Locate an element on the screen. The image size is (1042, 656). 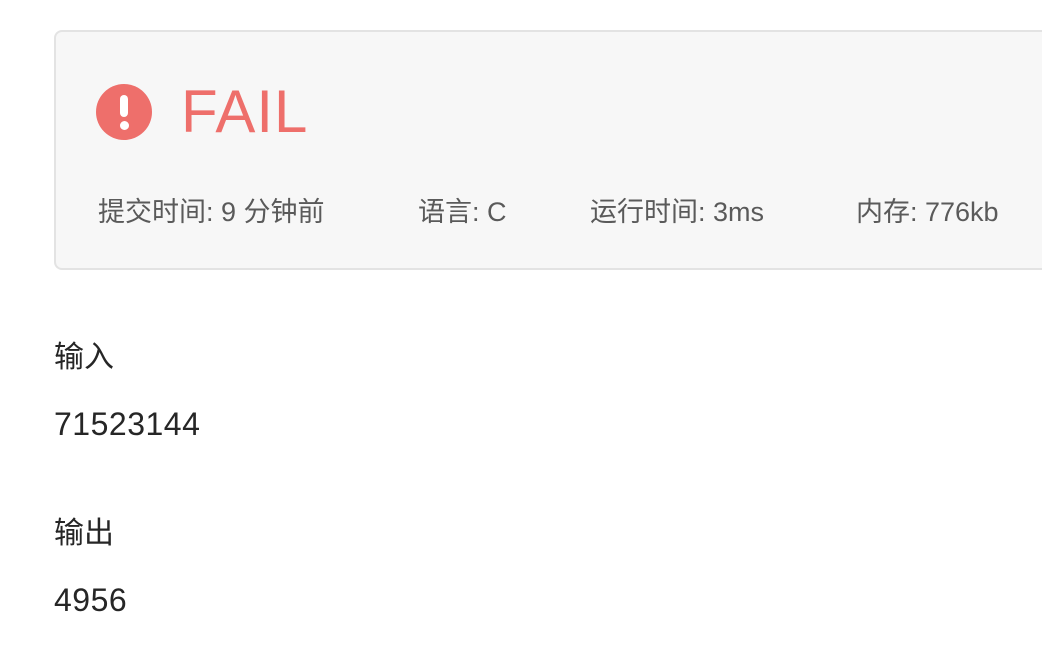
status-text: FAIL is located at coordinates (245, 111).